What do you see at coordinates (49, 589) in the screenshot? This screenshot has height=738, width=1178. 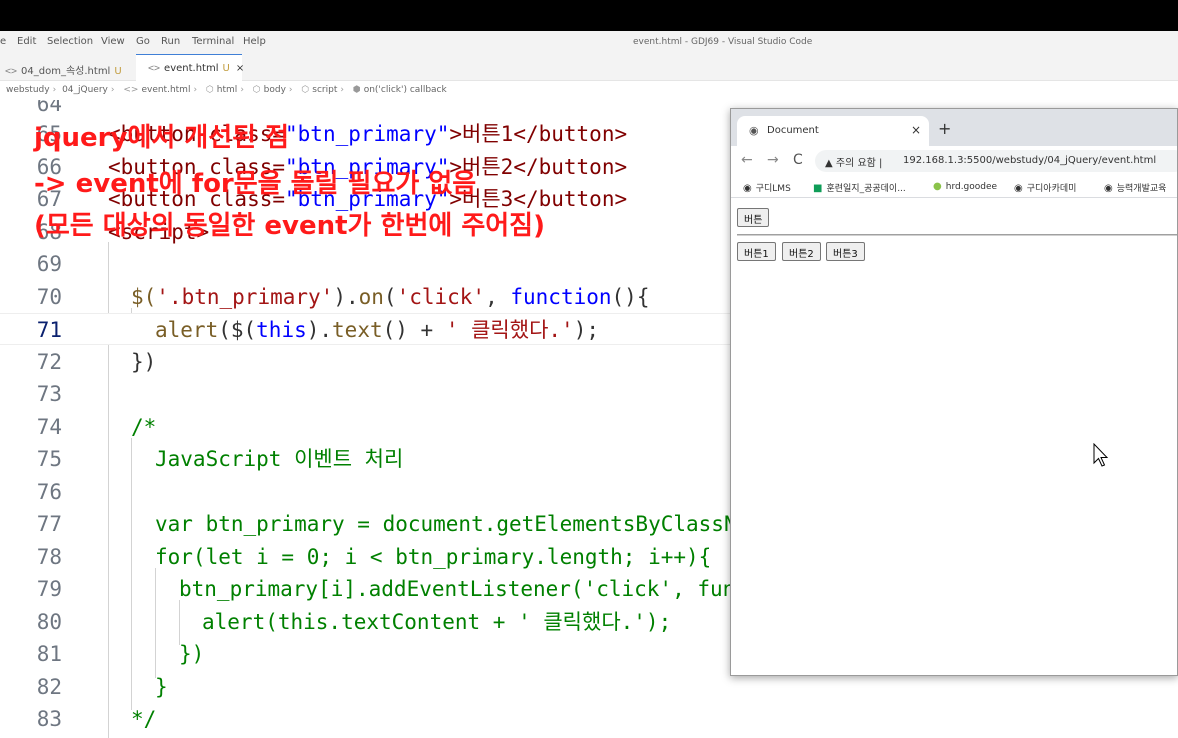 I see `line-number: 79` at bounding box center [49, 589].